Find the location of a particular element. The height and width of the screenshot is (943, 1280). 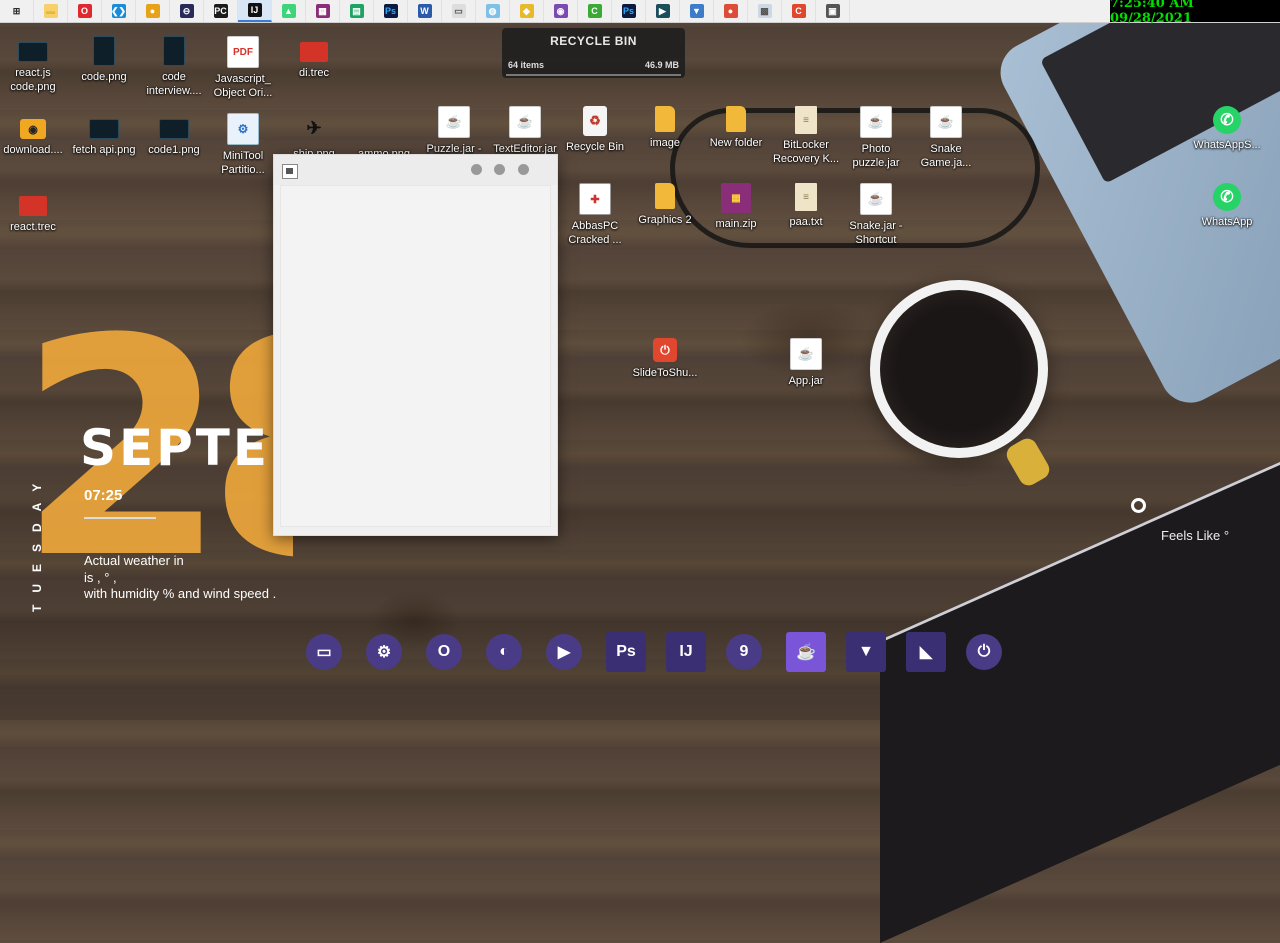

taskbar-android-button: ▲ is located at coordinates (289, 11).